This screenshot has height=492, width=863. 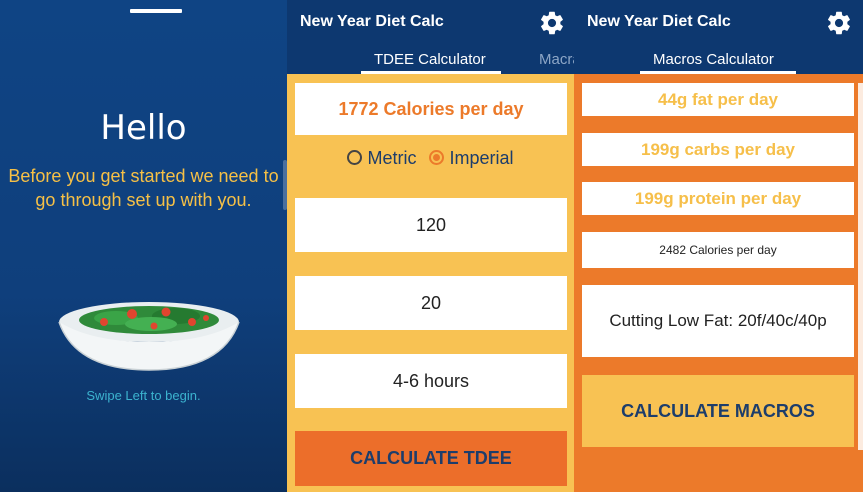 I want to click on radio-metric-label: Metric, so click(x=392, y=157).